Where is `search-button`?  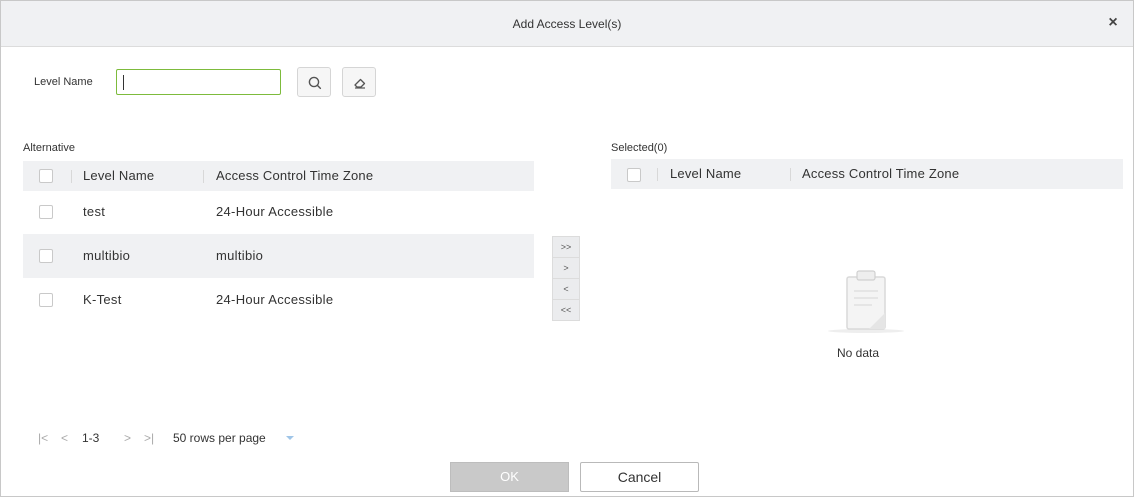
search-button is located at coordinates (314, 82).